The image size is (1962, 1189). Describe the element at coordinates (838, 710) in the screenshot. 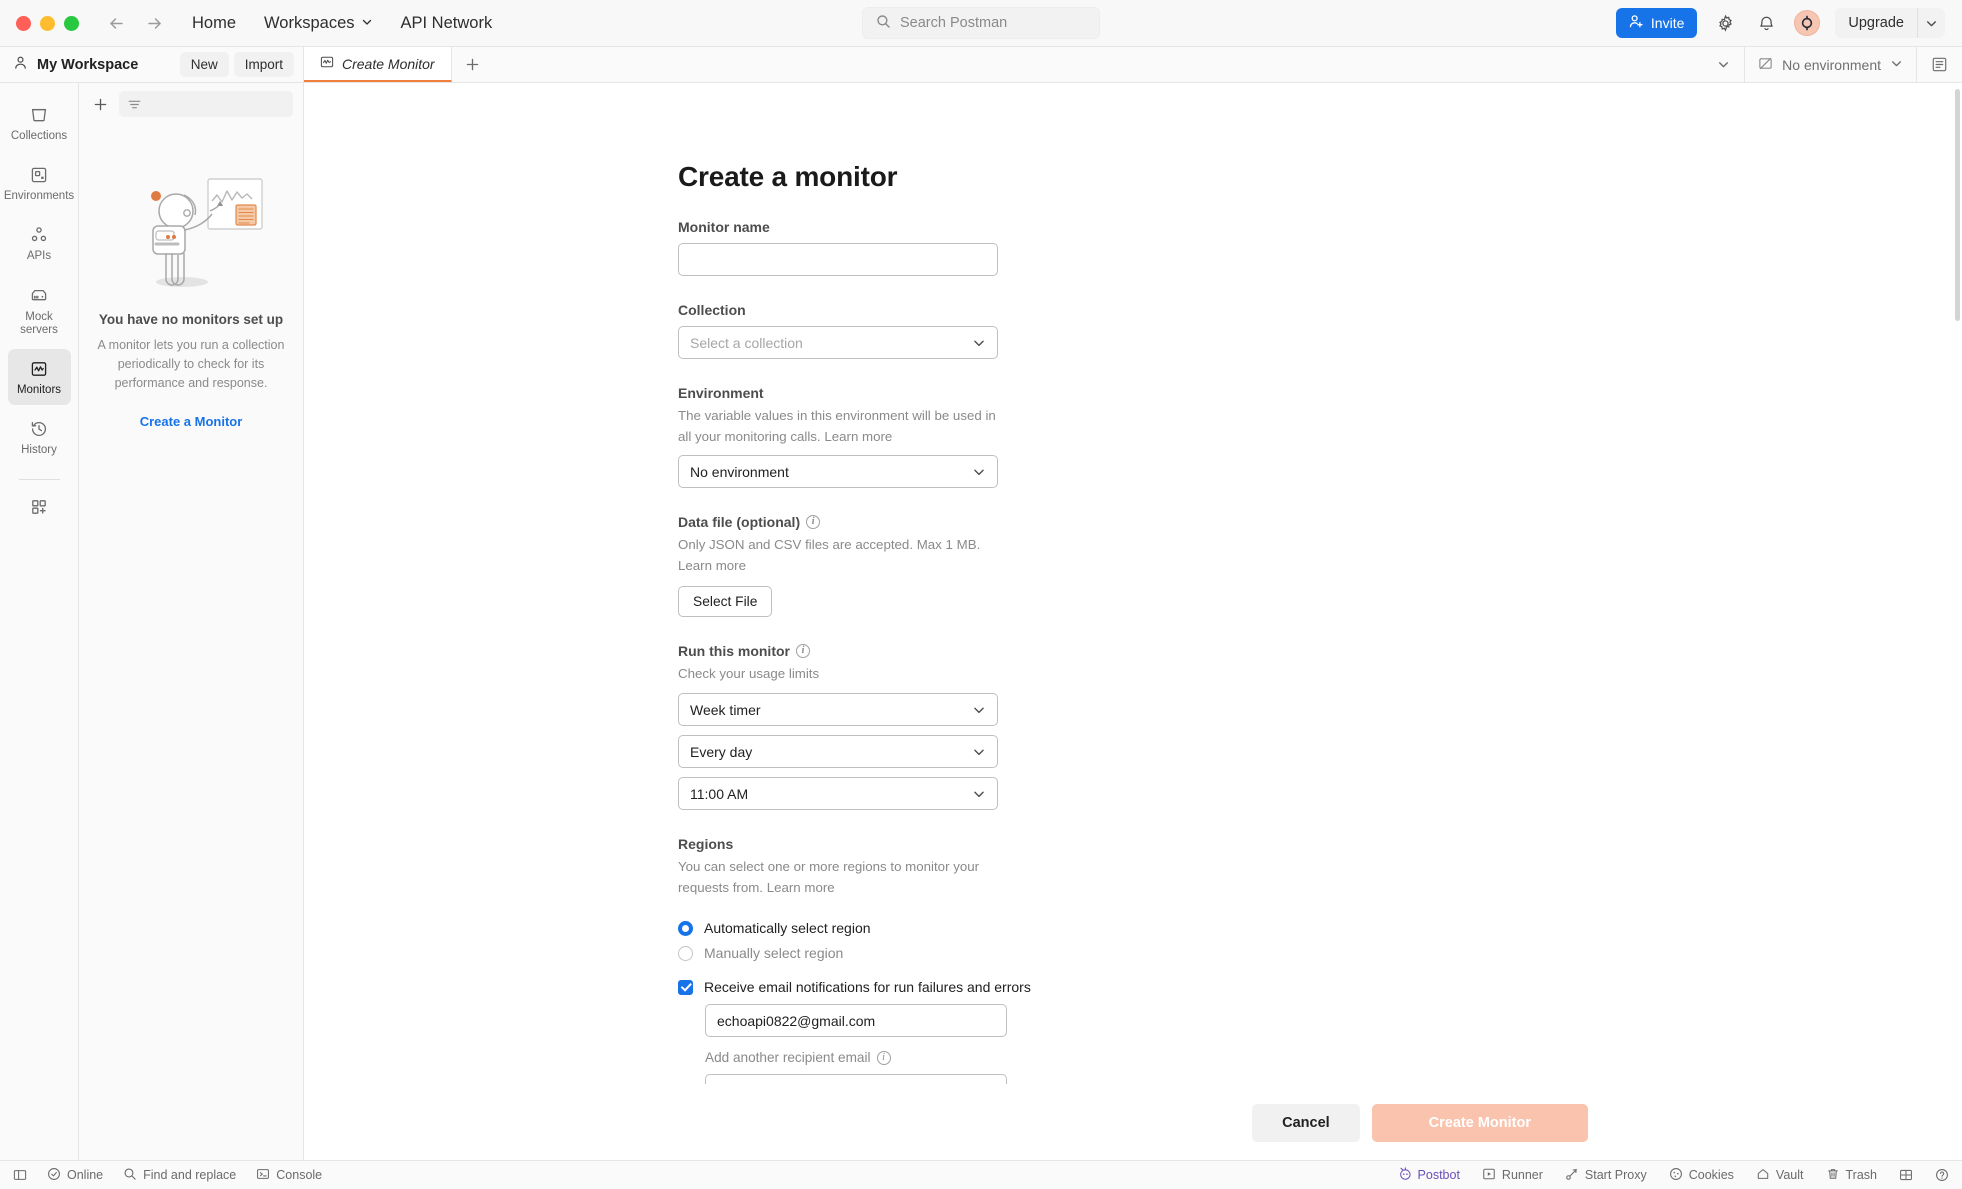

I see `run-timer-select: Week timer` at that location.